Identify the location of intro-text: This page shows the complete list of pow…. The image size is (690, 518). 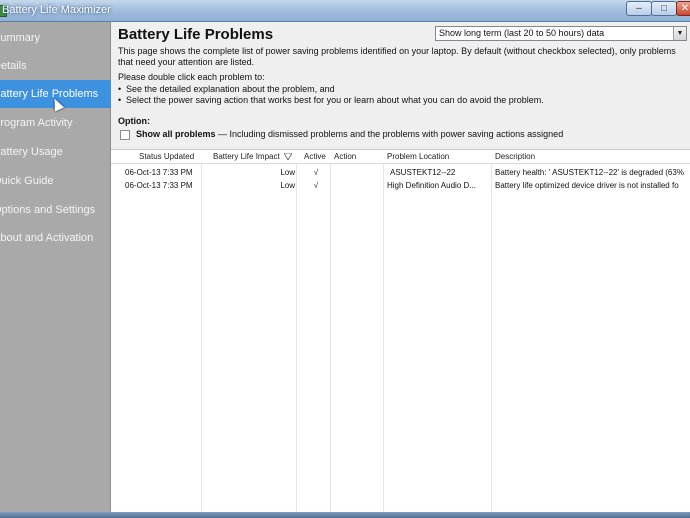
(397, 56).